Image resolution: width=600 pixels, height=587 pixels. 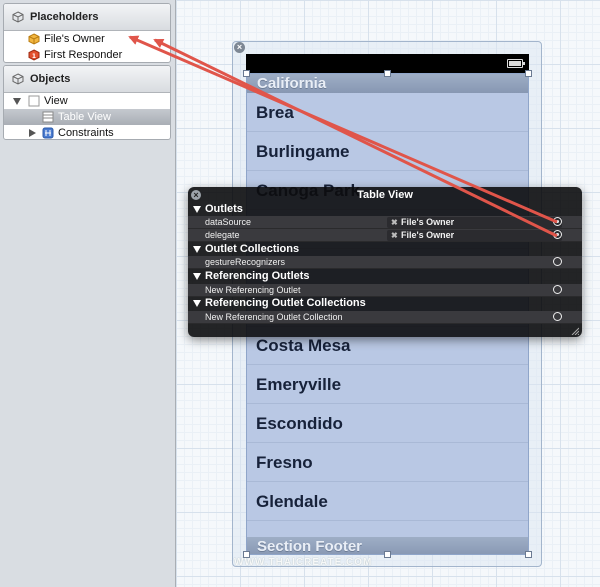 I want to click on table-cell: Glendale, so click(x=387, y=501).